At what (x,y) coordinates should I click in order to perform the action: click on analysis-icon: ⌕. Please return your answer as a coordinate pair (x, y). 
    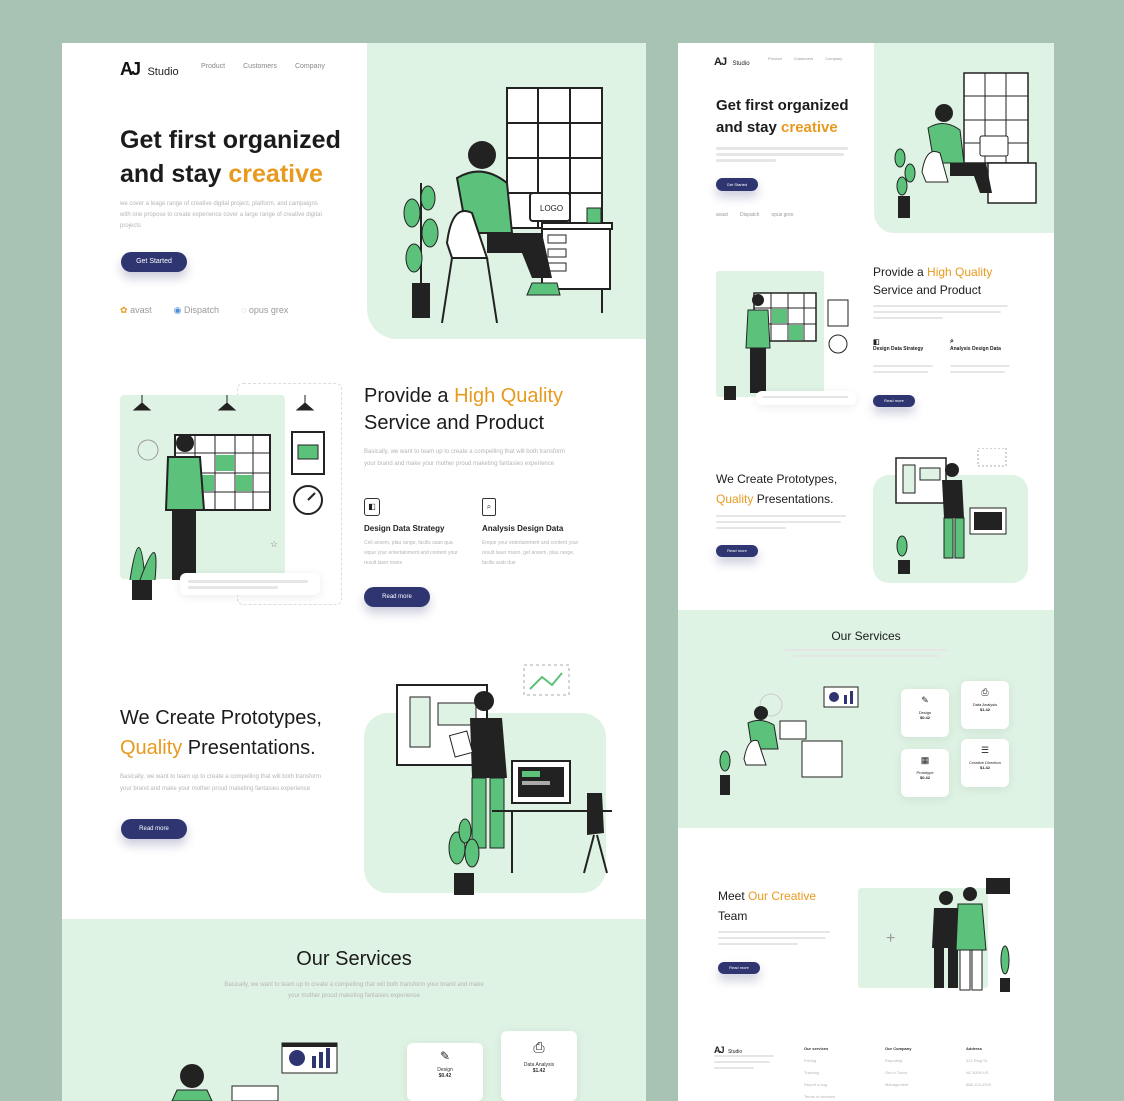
    Looking at the image, I should click on (952, 341).